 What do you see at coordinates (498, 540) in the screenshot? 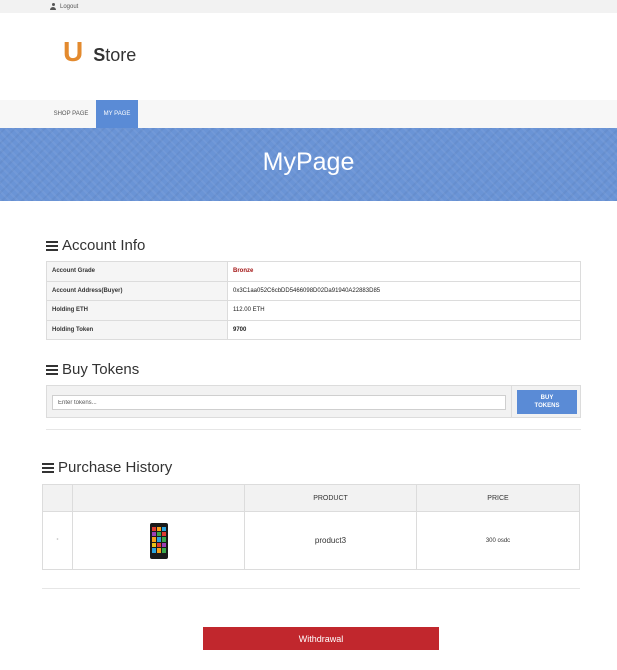
I see `product-price: 300 osdc` at bounding box center [498, 540].